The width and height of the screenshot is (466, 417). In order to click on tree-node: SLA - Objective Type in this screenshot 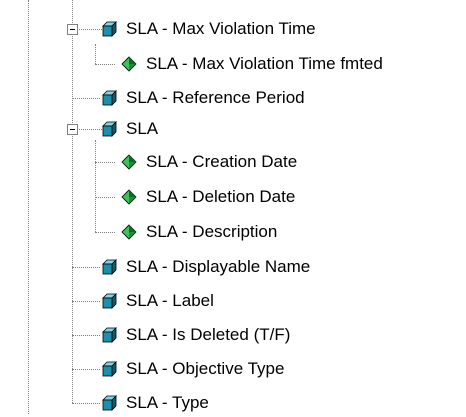, I will do `click(192, 369)`.